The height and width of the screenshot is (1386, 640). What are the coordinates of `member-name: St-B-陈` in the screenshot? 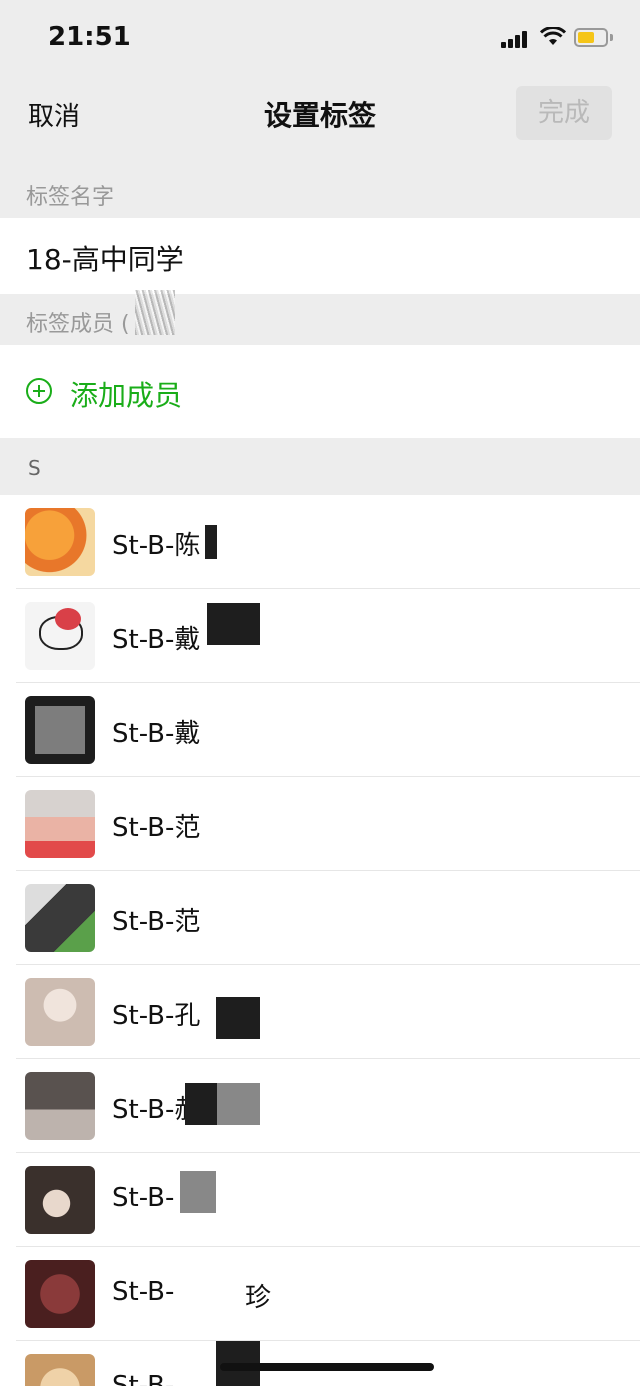 It's located at (156, 546).